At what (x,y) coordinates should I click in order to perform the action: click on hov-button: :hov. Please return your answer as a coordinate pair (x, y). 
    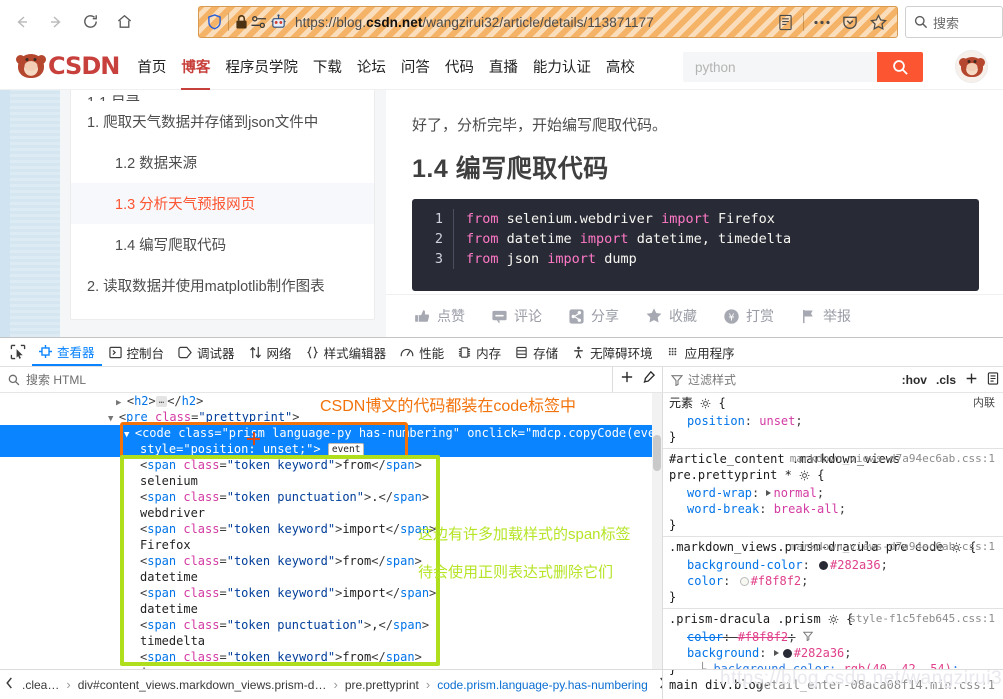
    Looking at the image, I should click on (914, 380).